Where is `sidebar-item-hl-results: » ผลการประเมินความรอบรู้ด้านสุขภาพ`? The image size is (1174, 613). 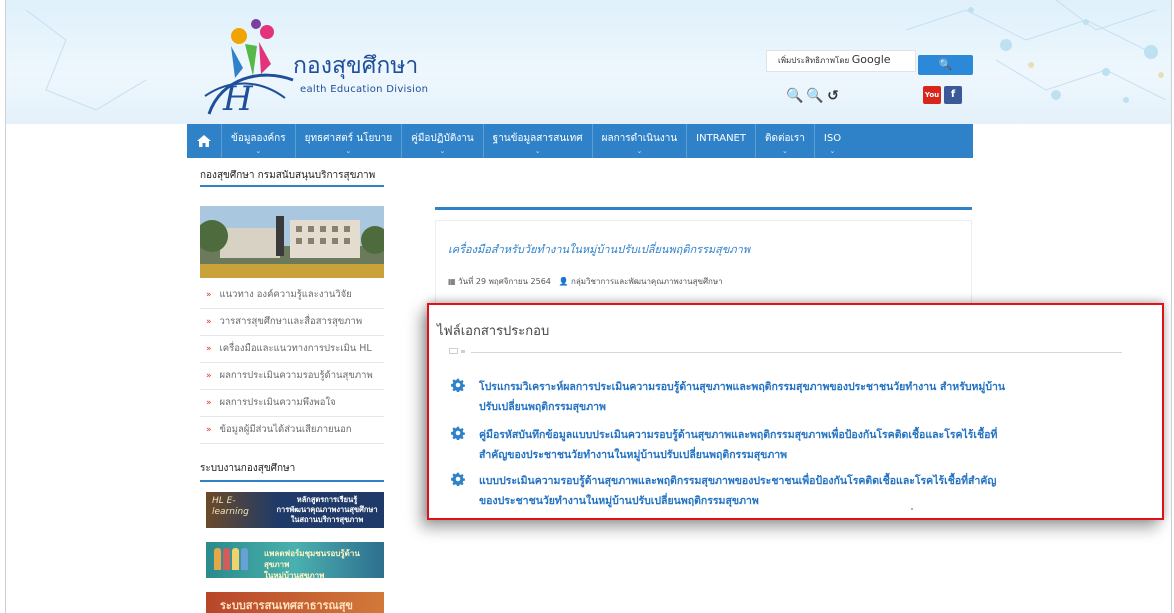 sidebar-item-hl-results: » ผลการประเมินความรอบรู้ด้านสุขภาพ is located at coordinates (292, 376).